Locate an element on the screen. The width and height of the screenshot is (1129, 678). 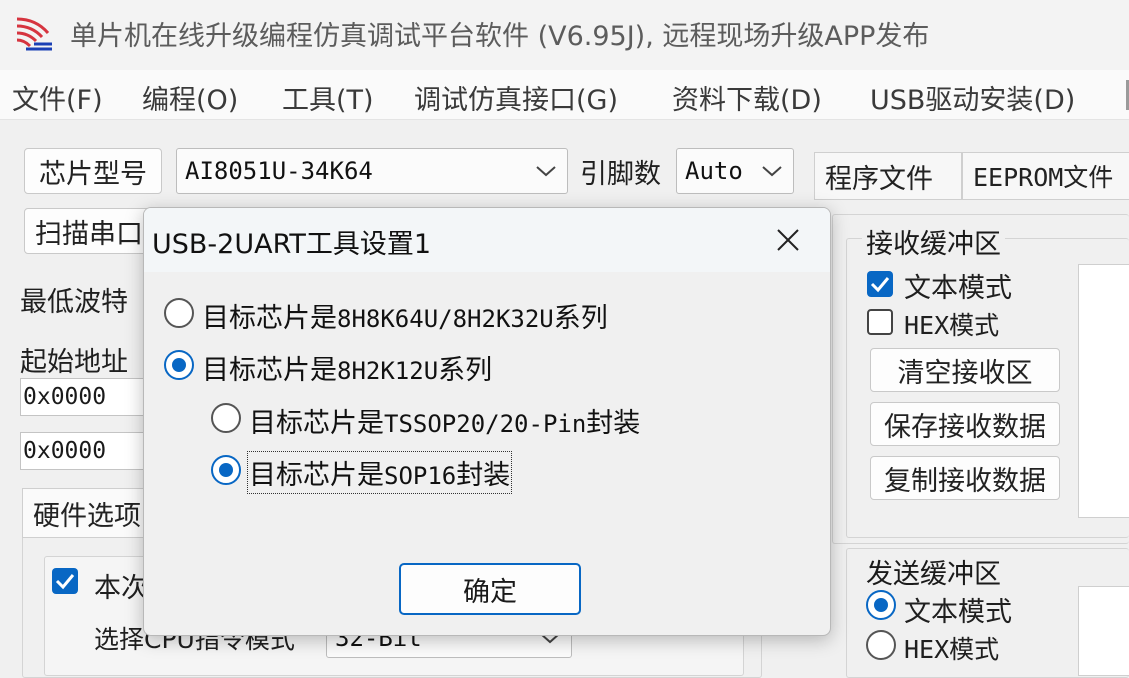
app-logo-icon is located at coordinates (34, 34).